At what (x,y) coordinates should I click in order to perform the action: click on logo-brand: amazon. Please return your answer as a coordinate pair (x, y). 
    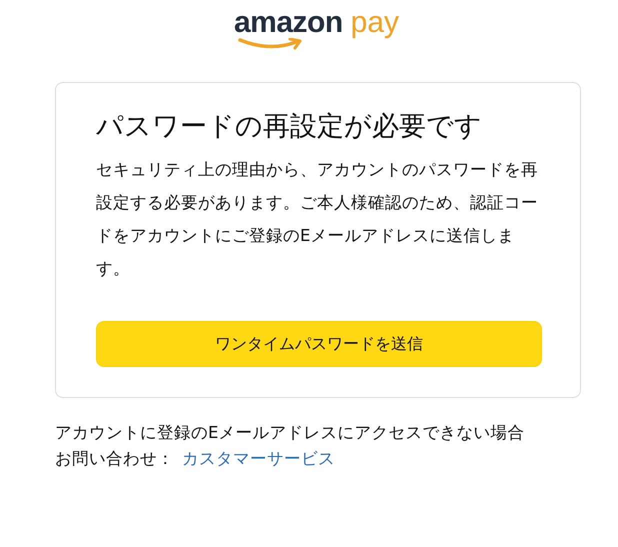
    Looking at the image, I should click on (288, 23).